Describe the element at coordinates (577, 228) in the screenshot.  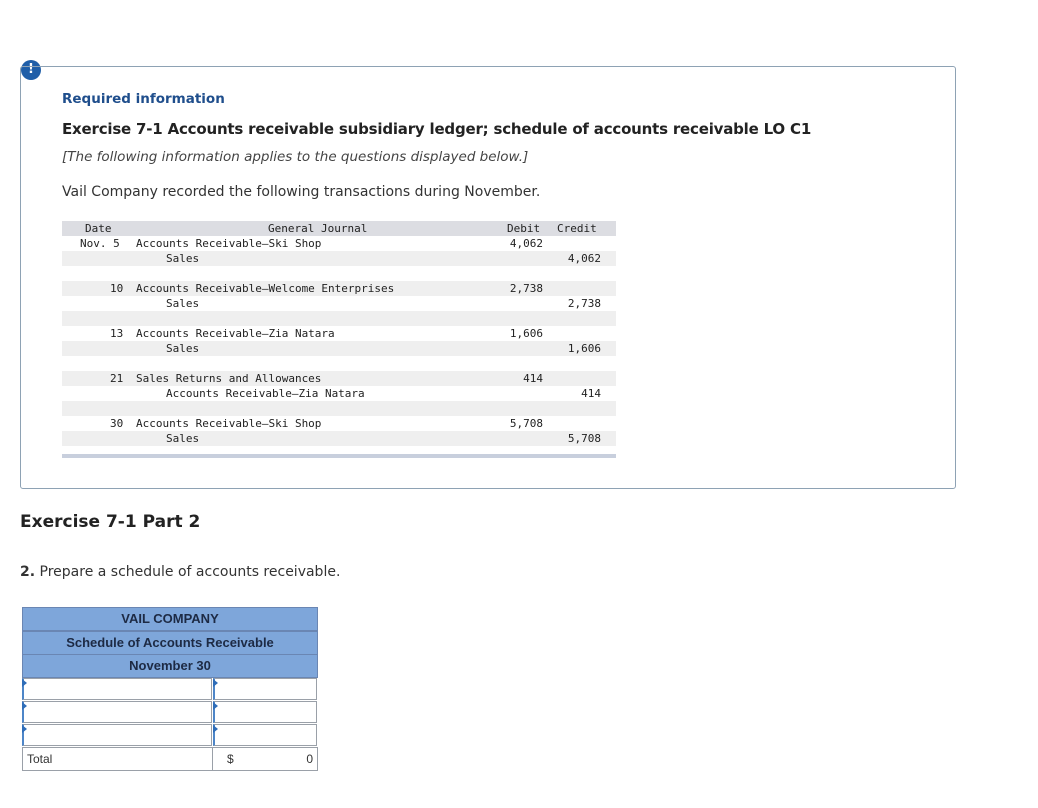
I see `journal-credit-header: Credit` at that location.